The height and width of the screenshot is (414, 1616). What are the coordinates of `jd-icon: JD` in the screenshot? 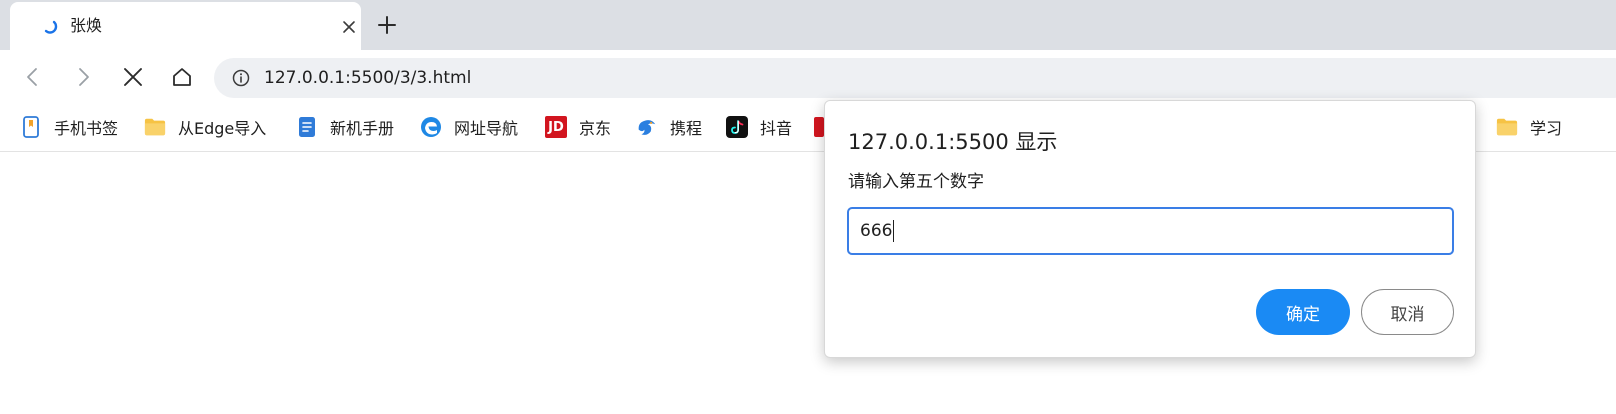 It's located at (556, 127).